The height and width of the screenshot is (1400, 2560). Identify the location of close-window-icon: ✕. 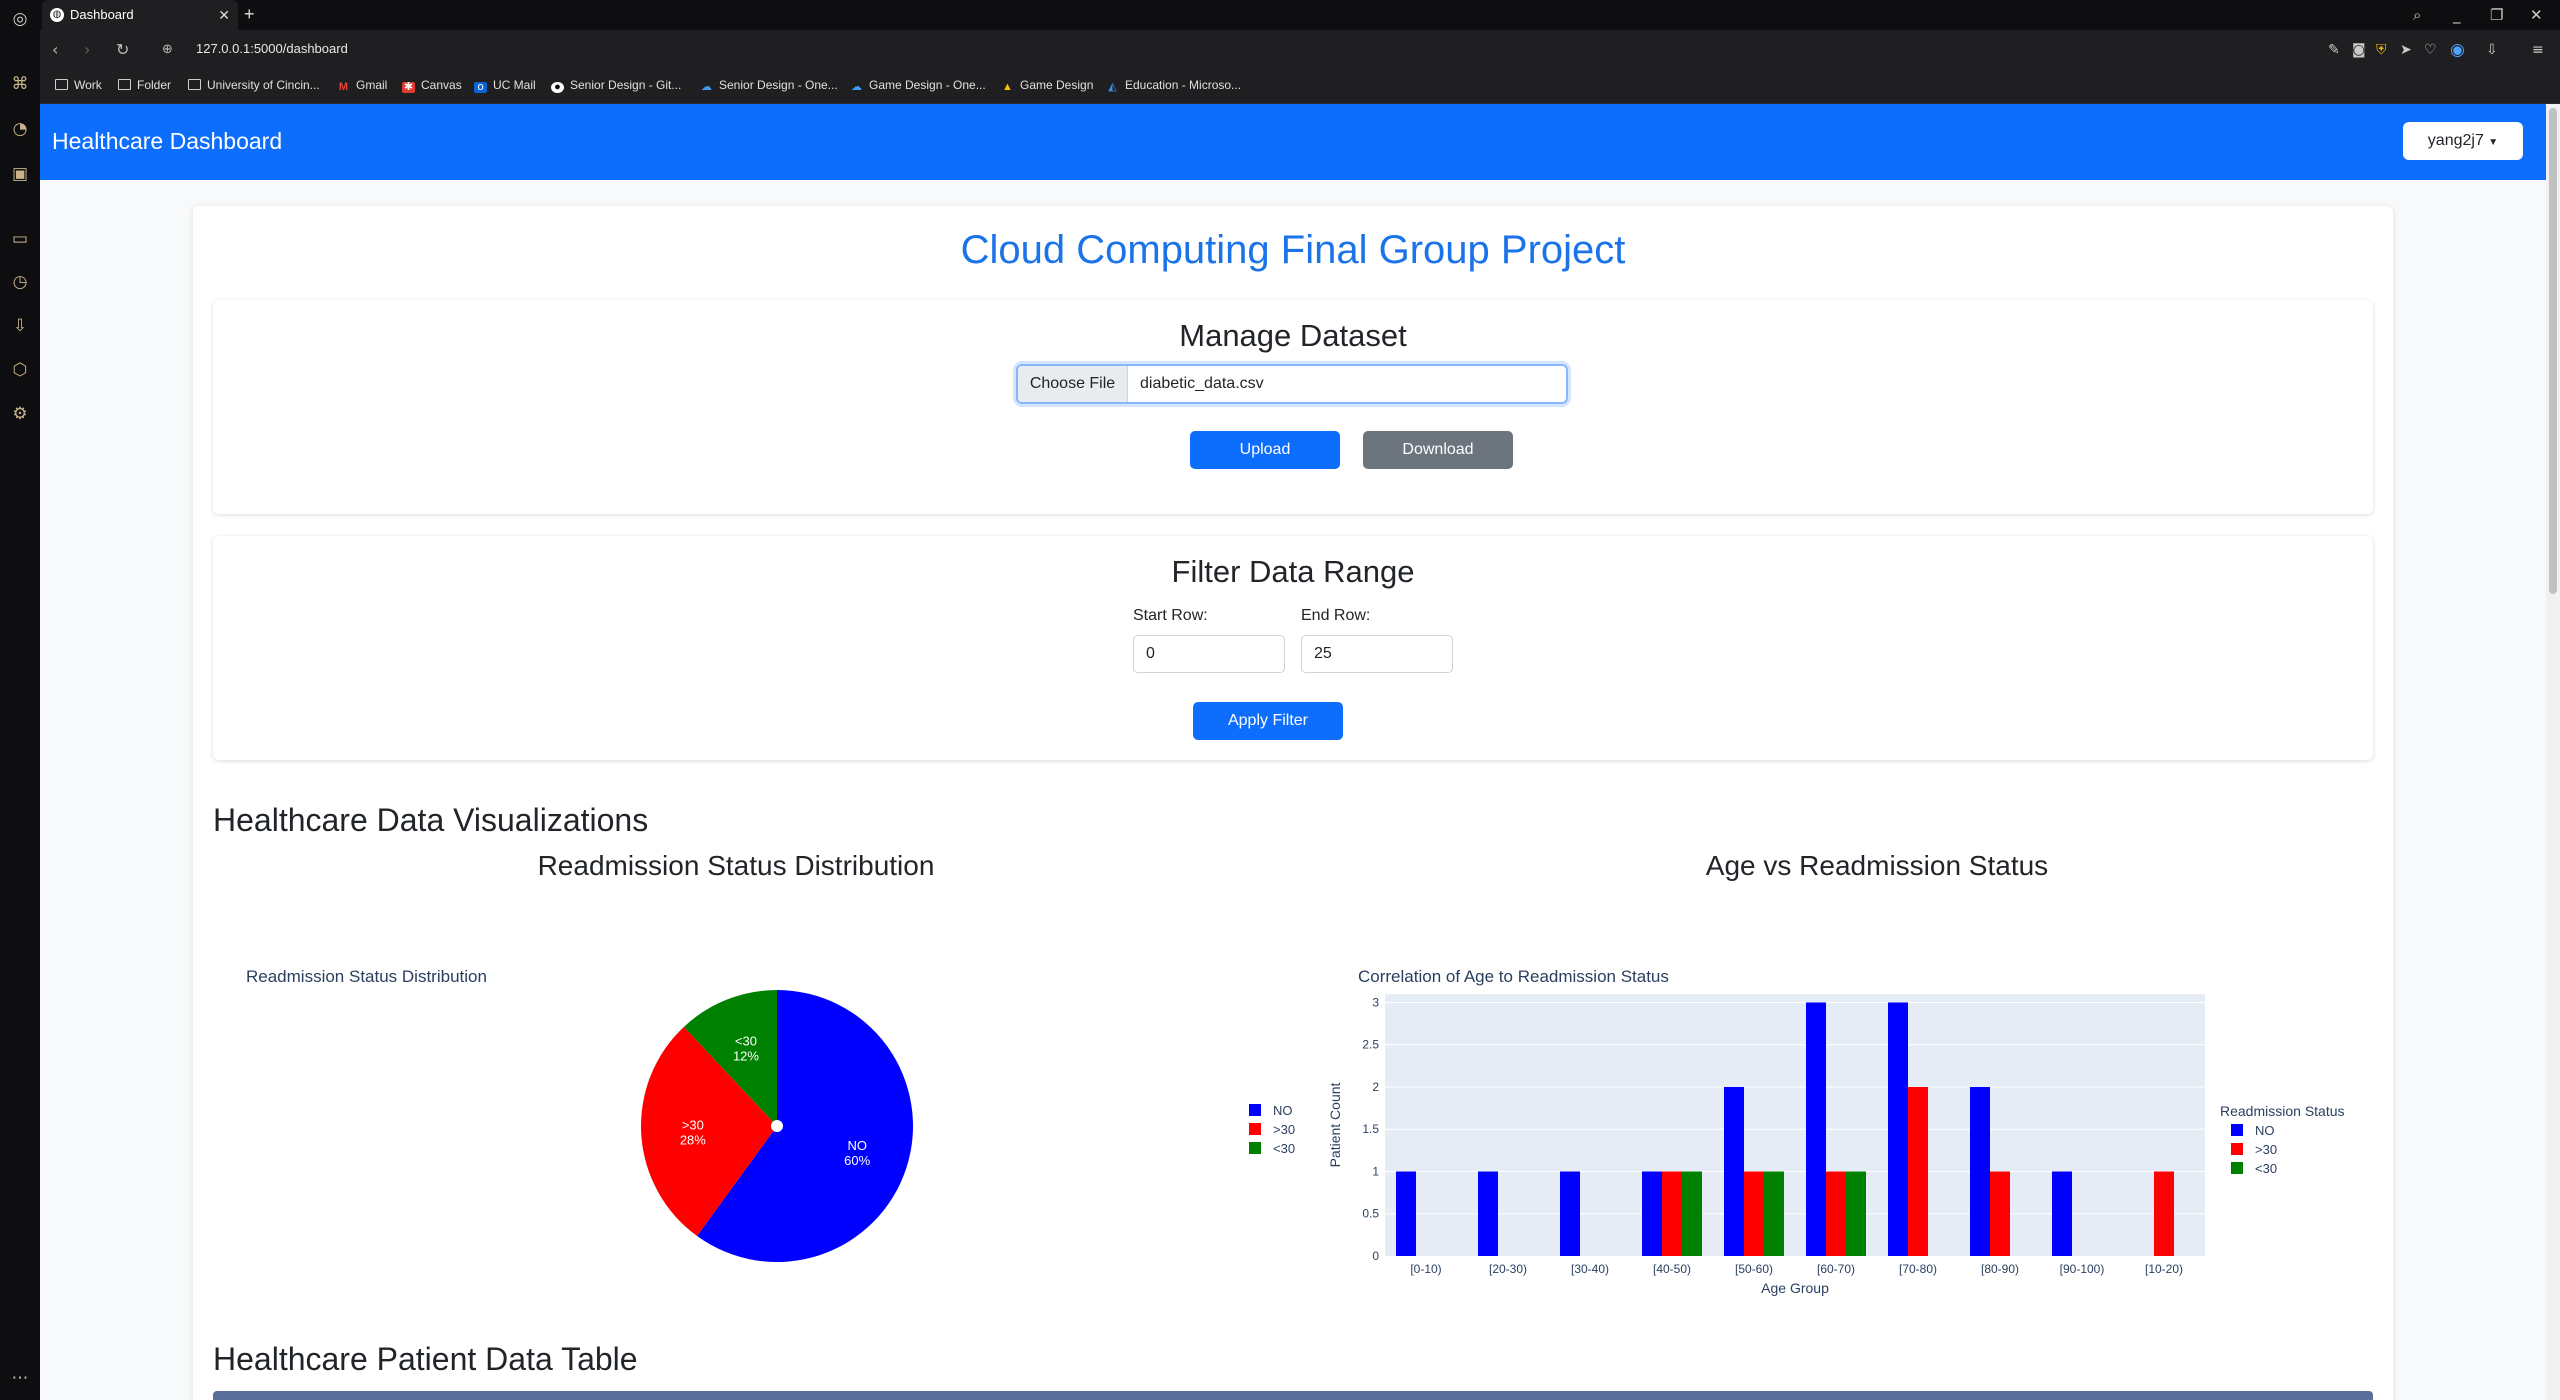
(2536, 15).